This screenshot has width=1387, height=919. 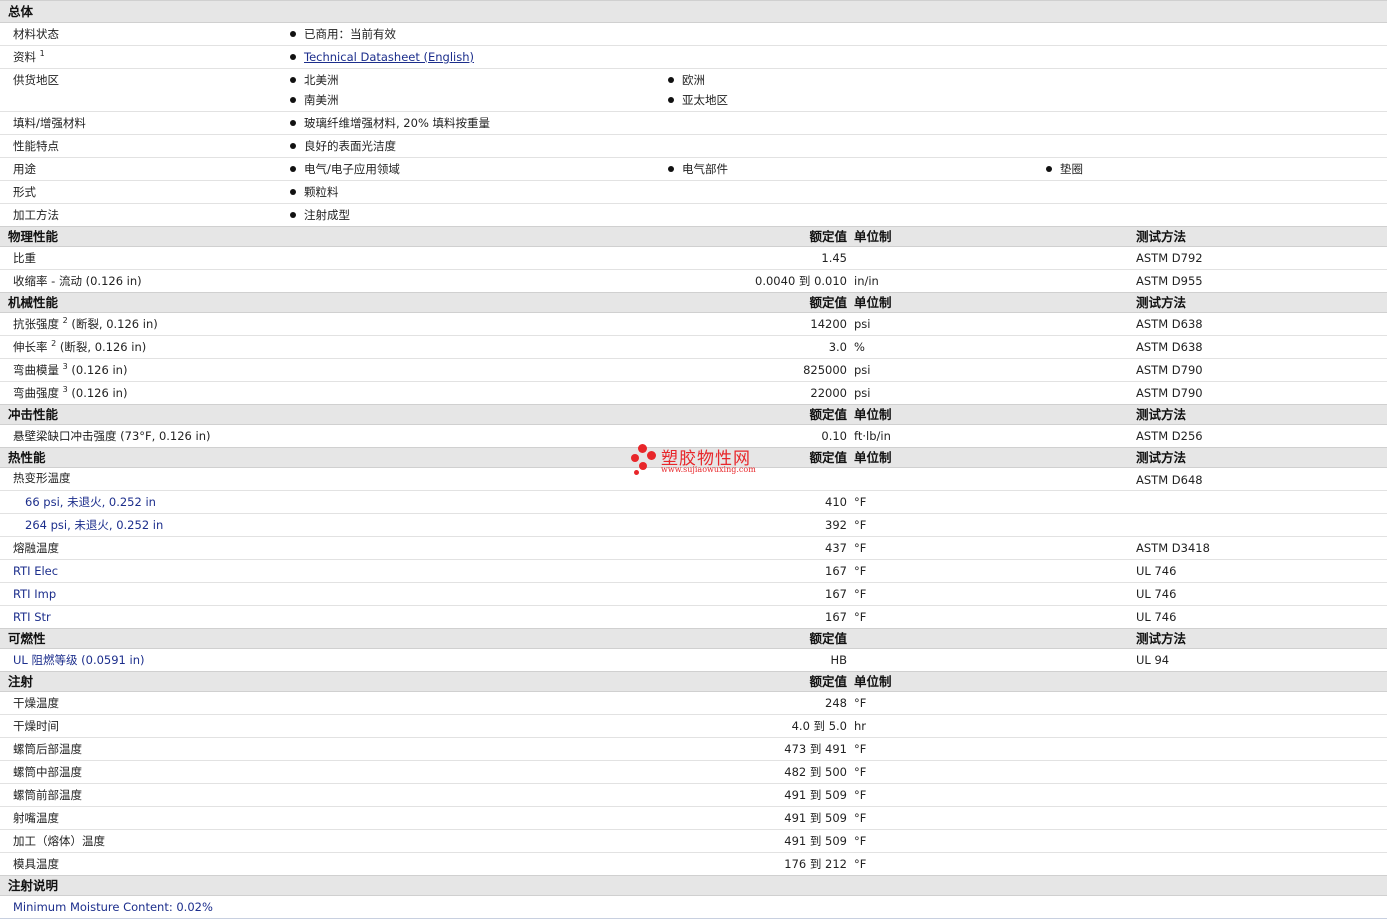 What do you see at coordinates (693, 703) in the screenshot?
I see `table-row: 干燥温度 248 °F` at bounding box center [693, 703].